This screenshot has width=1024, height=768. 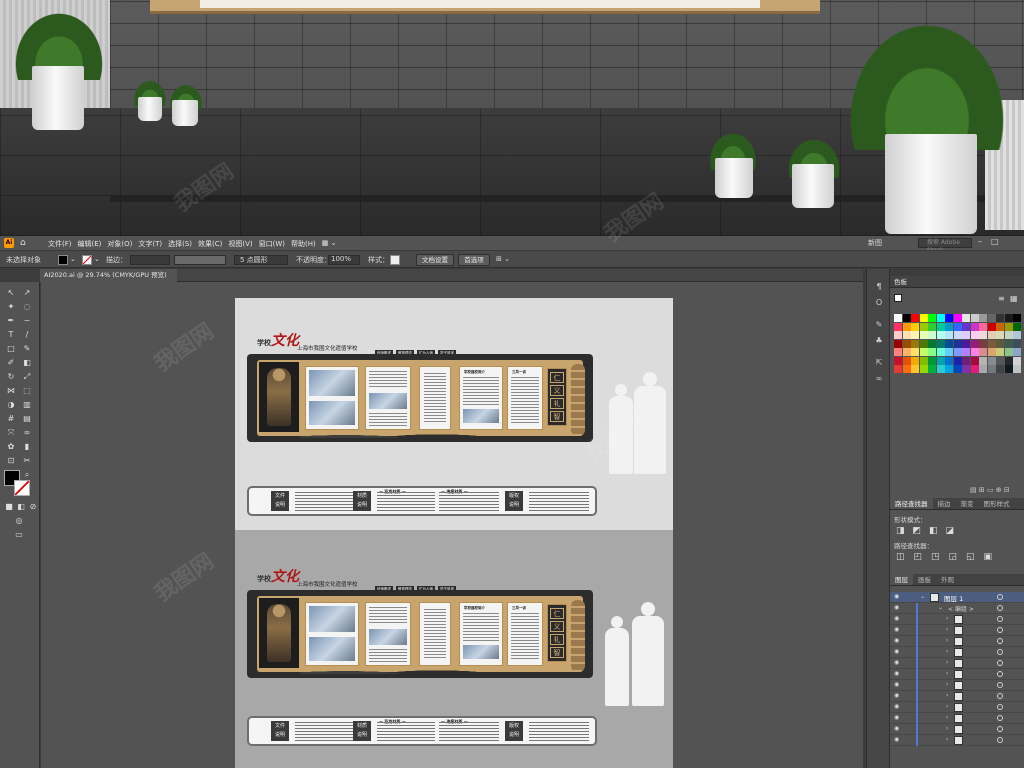 I want to click on export-icon: ⇱, so click(x=879, y=363).